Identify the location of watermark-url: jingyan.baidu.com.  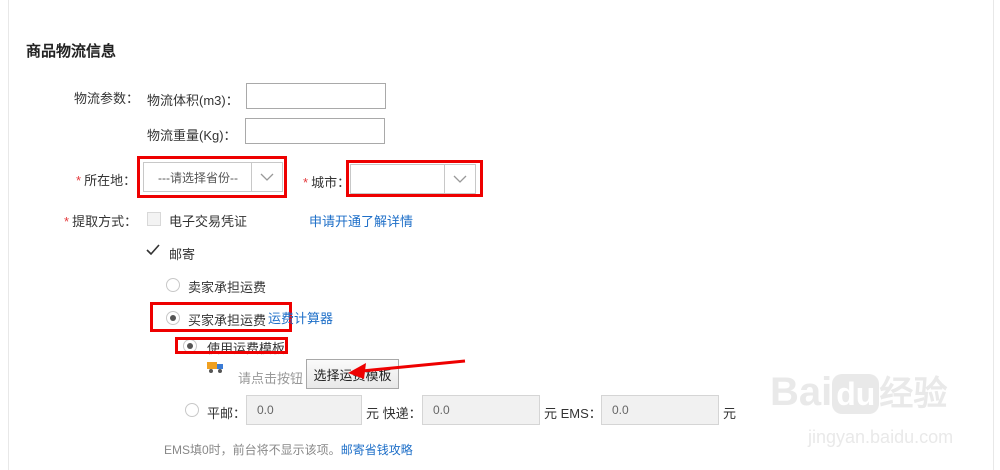
(881, 437).